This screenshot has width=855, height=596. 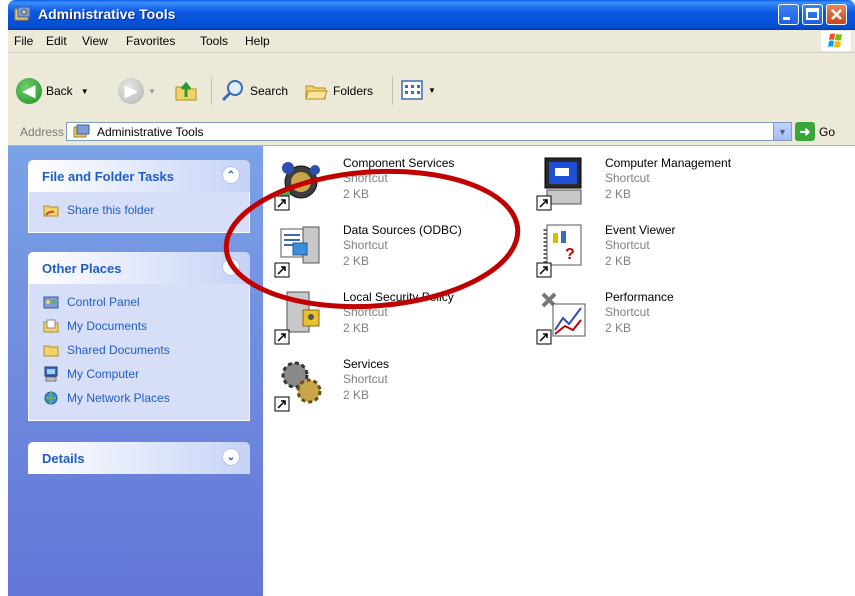 I want to click on back-button: ◀ Back ▼, so click(x=52, y=91).